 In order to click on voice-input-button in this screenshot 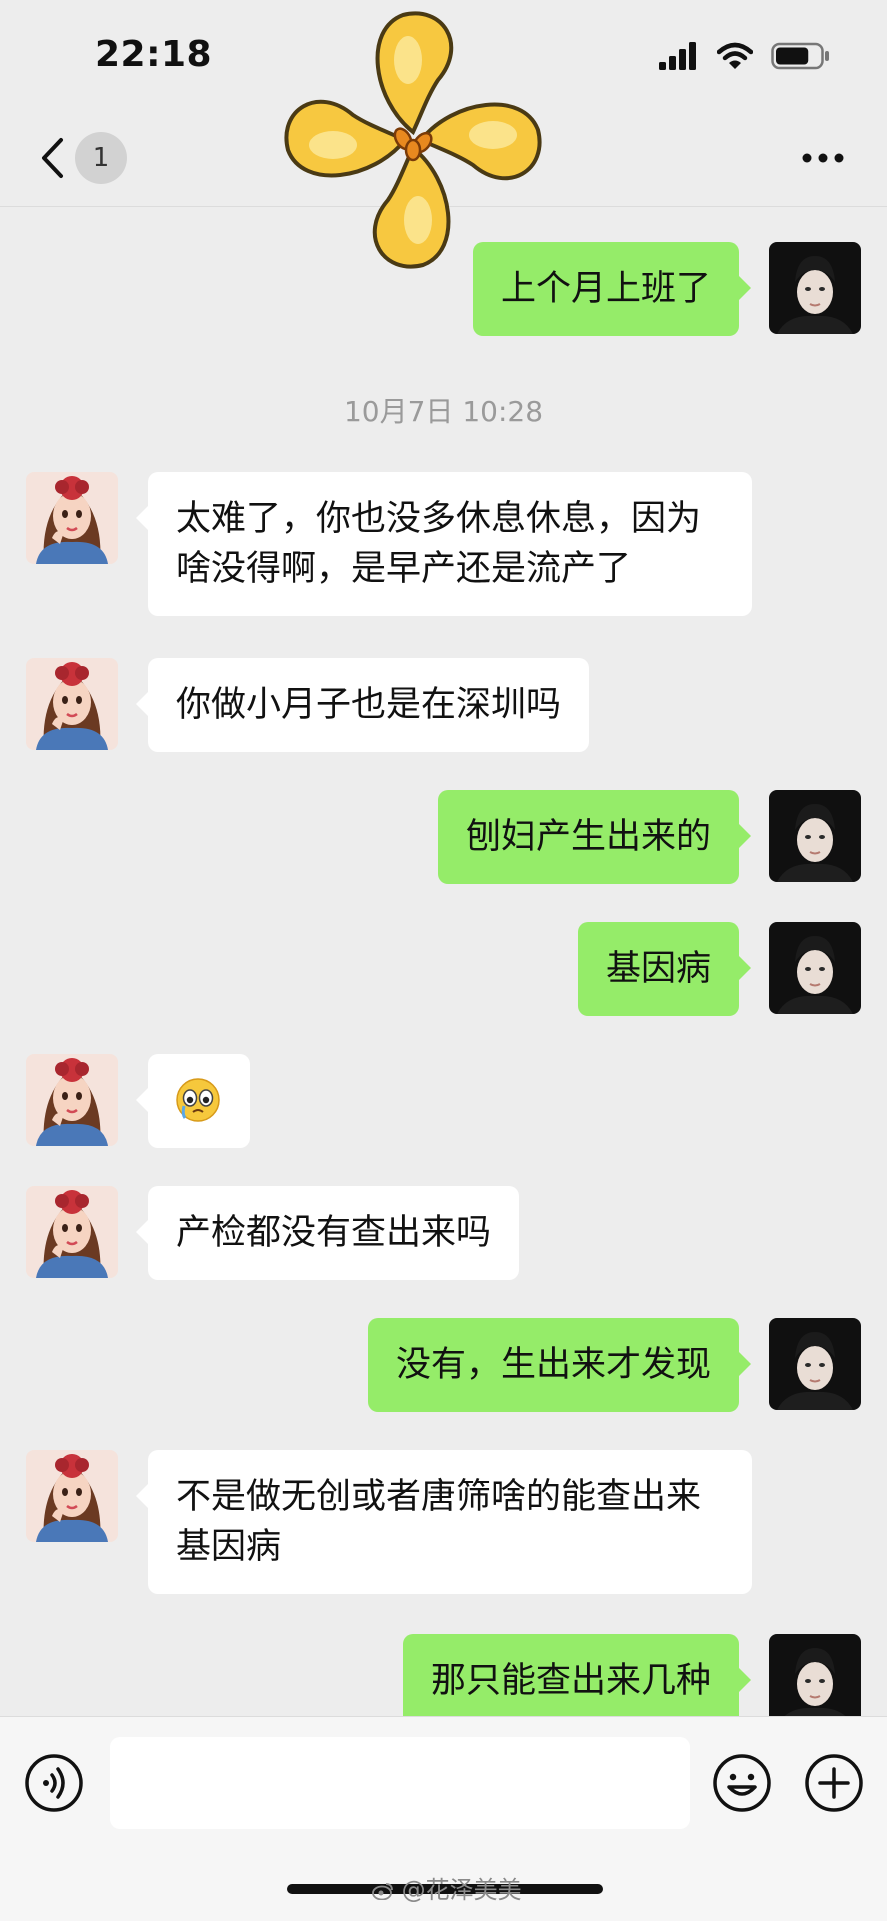, I will do `click(54, 1783)`.